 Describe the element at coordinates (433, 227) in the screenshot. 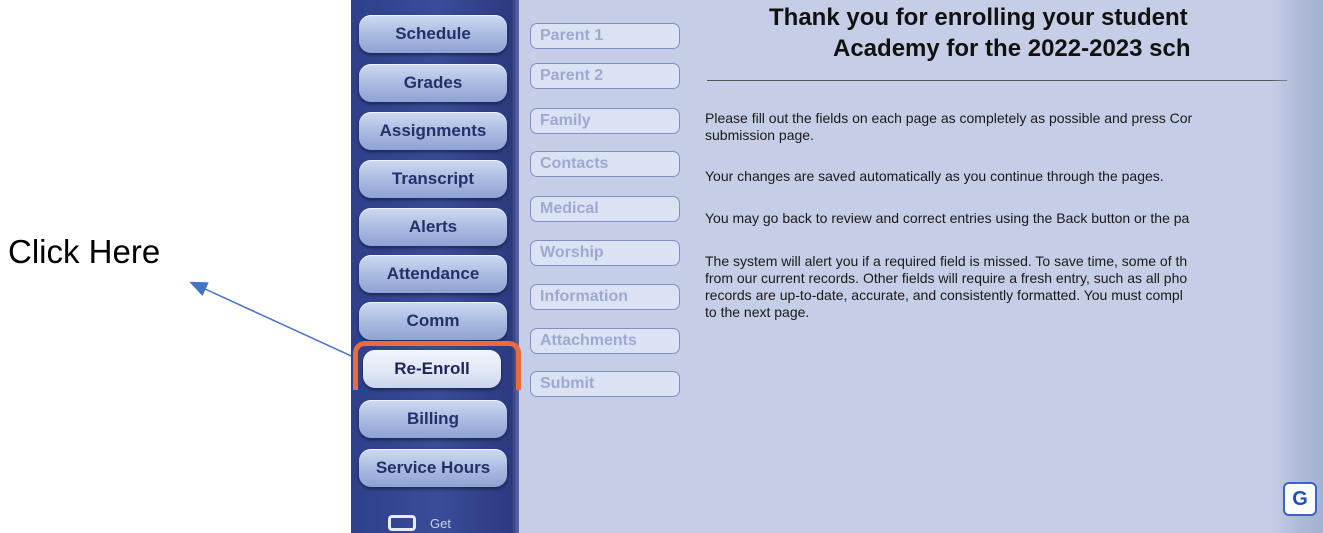

I see `sidebar-item-alerts: Alerts` at that location.